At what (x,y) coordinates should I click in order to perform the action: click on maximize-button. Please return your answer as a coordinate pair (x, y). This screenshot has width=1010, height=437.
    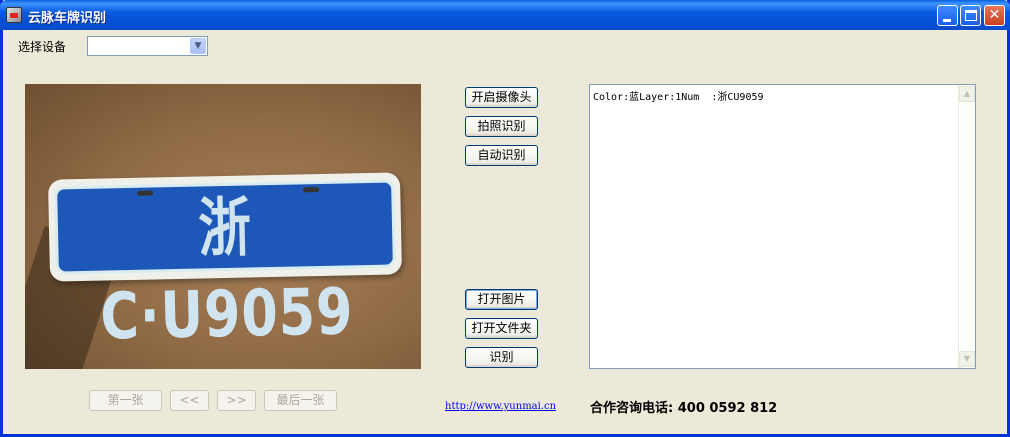
    Looking at the image, I should click on (970, 15).